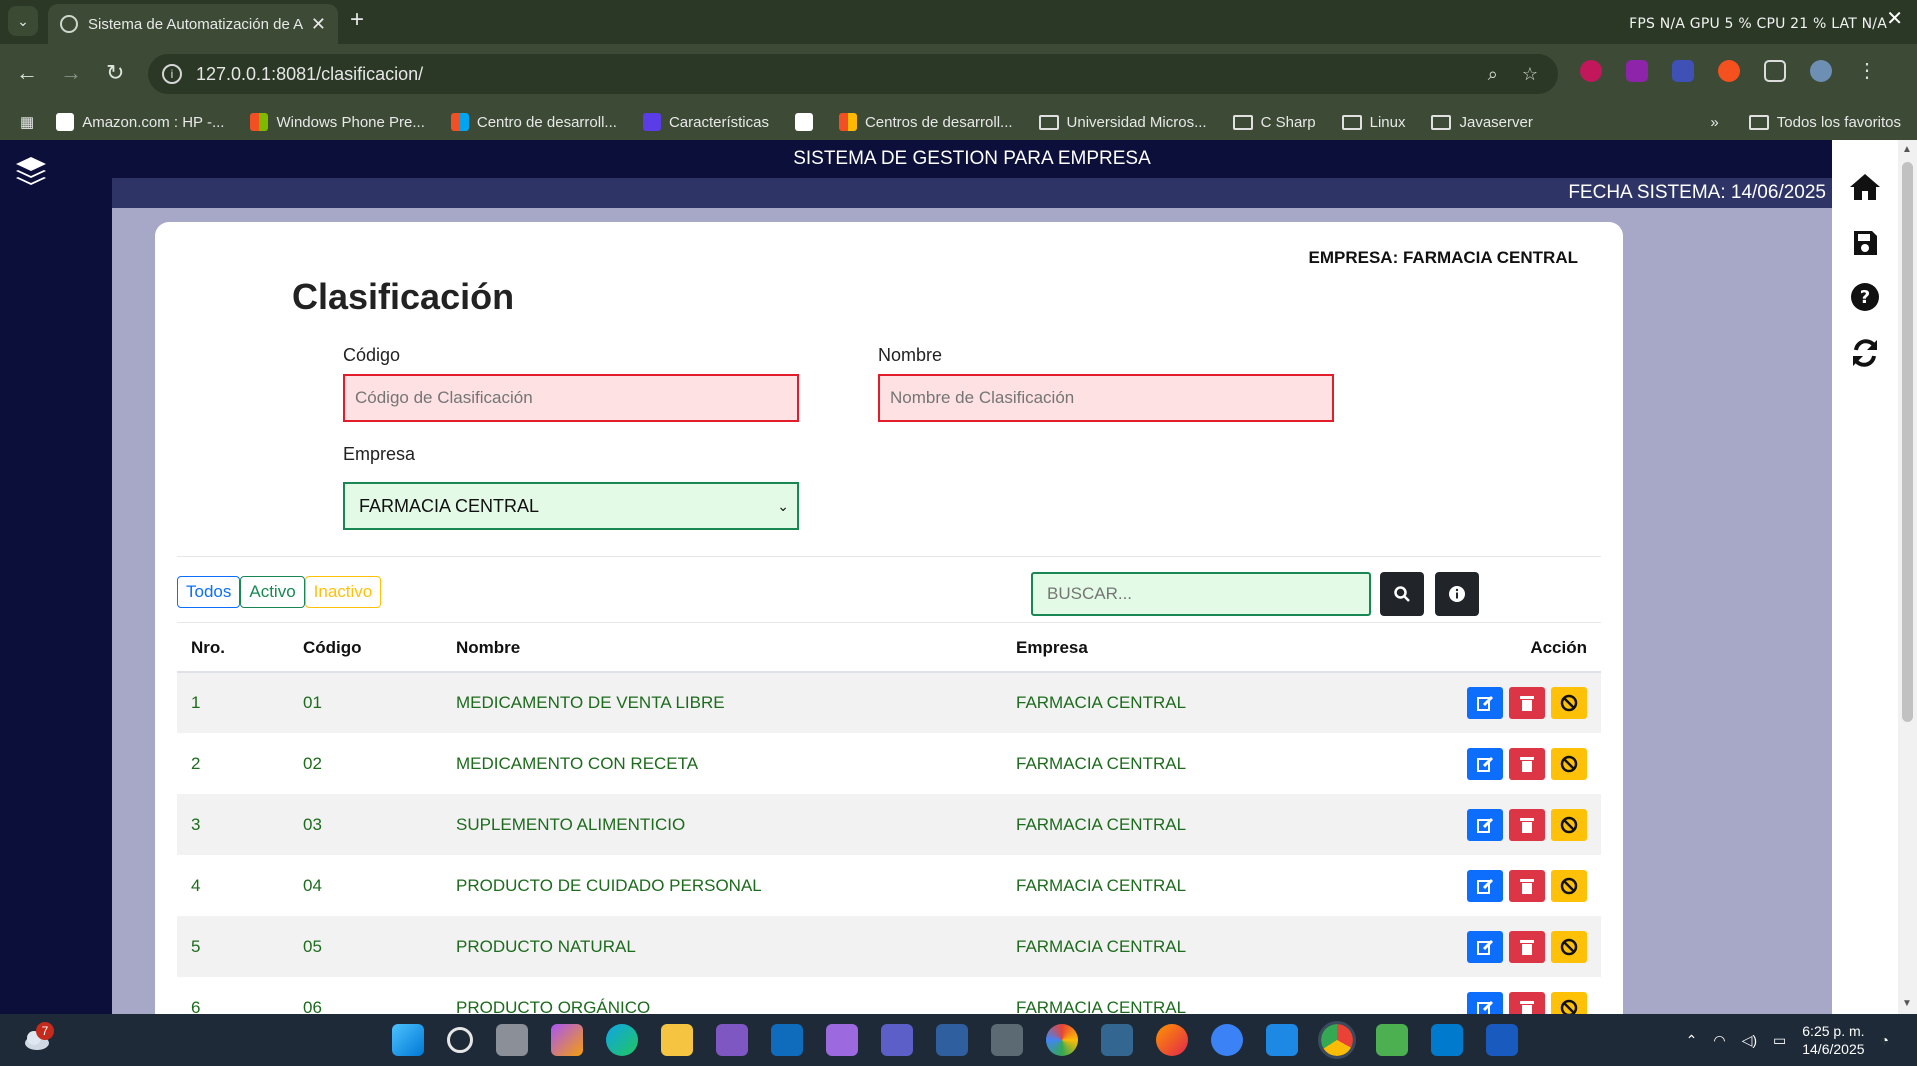 Image resolution: width=1917 pixels, height=1066 pixels. I want to click on task-view-icon, so click(512, 1040).